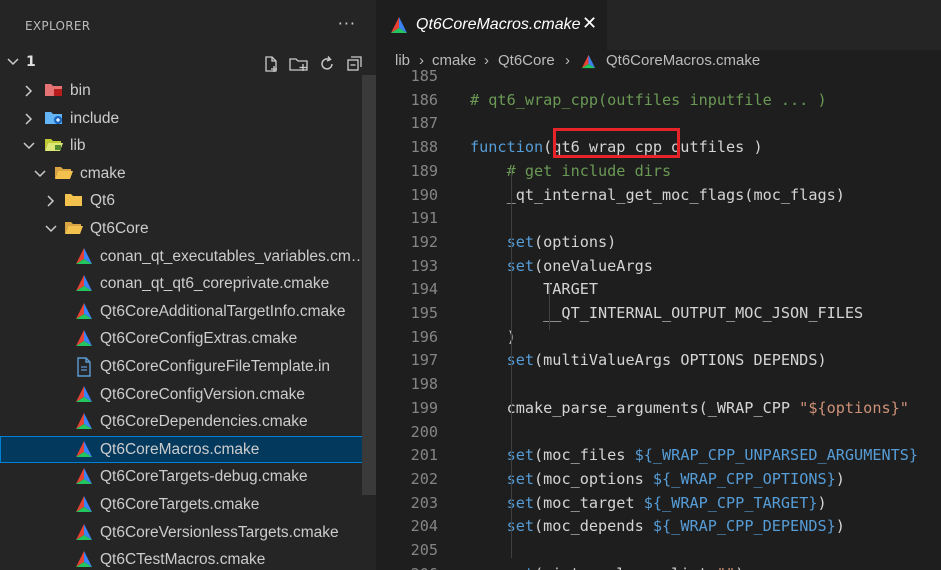 The width and height of the screenshot is (941, 570). I want to click on folder-lib-icon, so click(54, 147).